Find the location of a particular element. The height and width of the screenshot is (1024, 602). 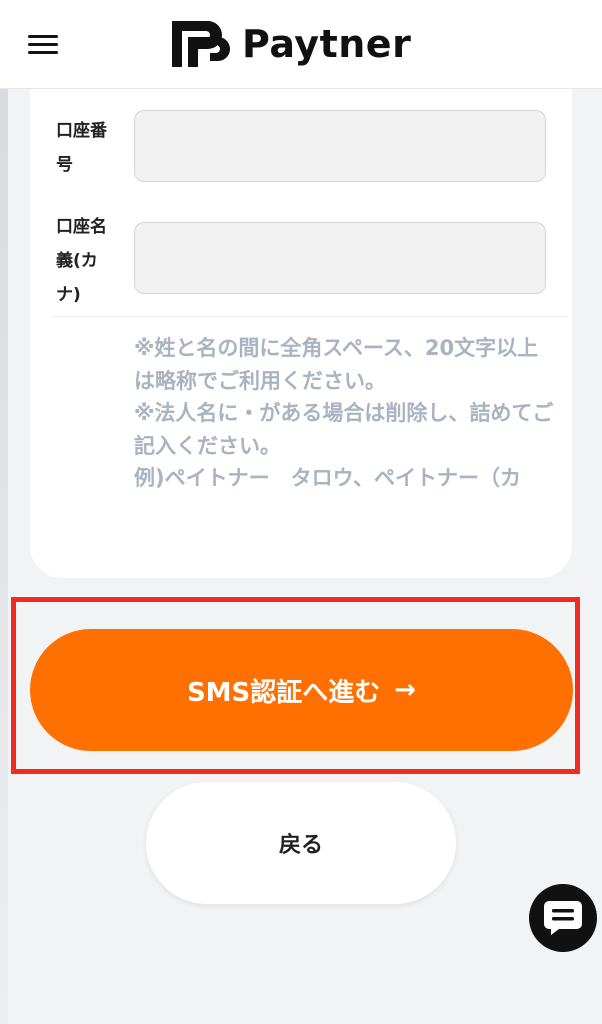

back-button: 戻る is located at coordinates (301, 843).